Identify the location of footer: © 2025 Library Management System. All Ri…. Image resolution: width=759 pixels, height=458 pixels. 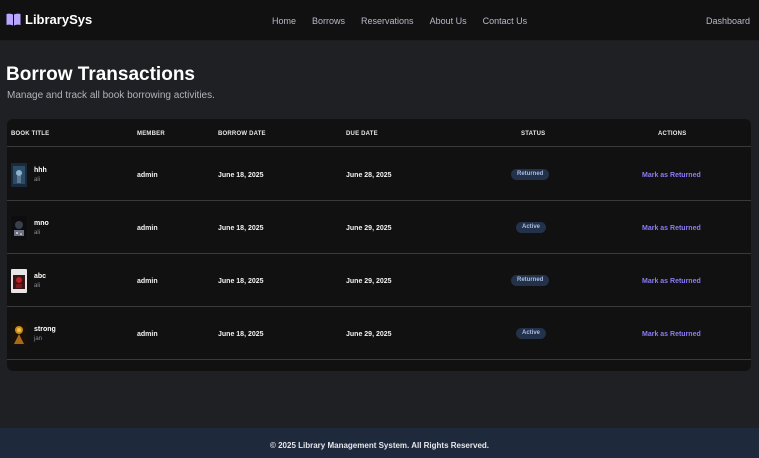
(379, 443).